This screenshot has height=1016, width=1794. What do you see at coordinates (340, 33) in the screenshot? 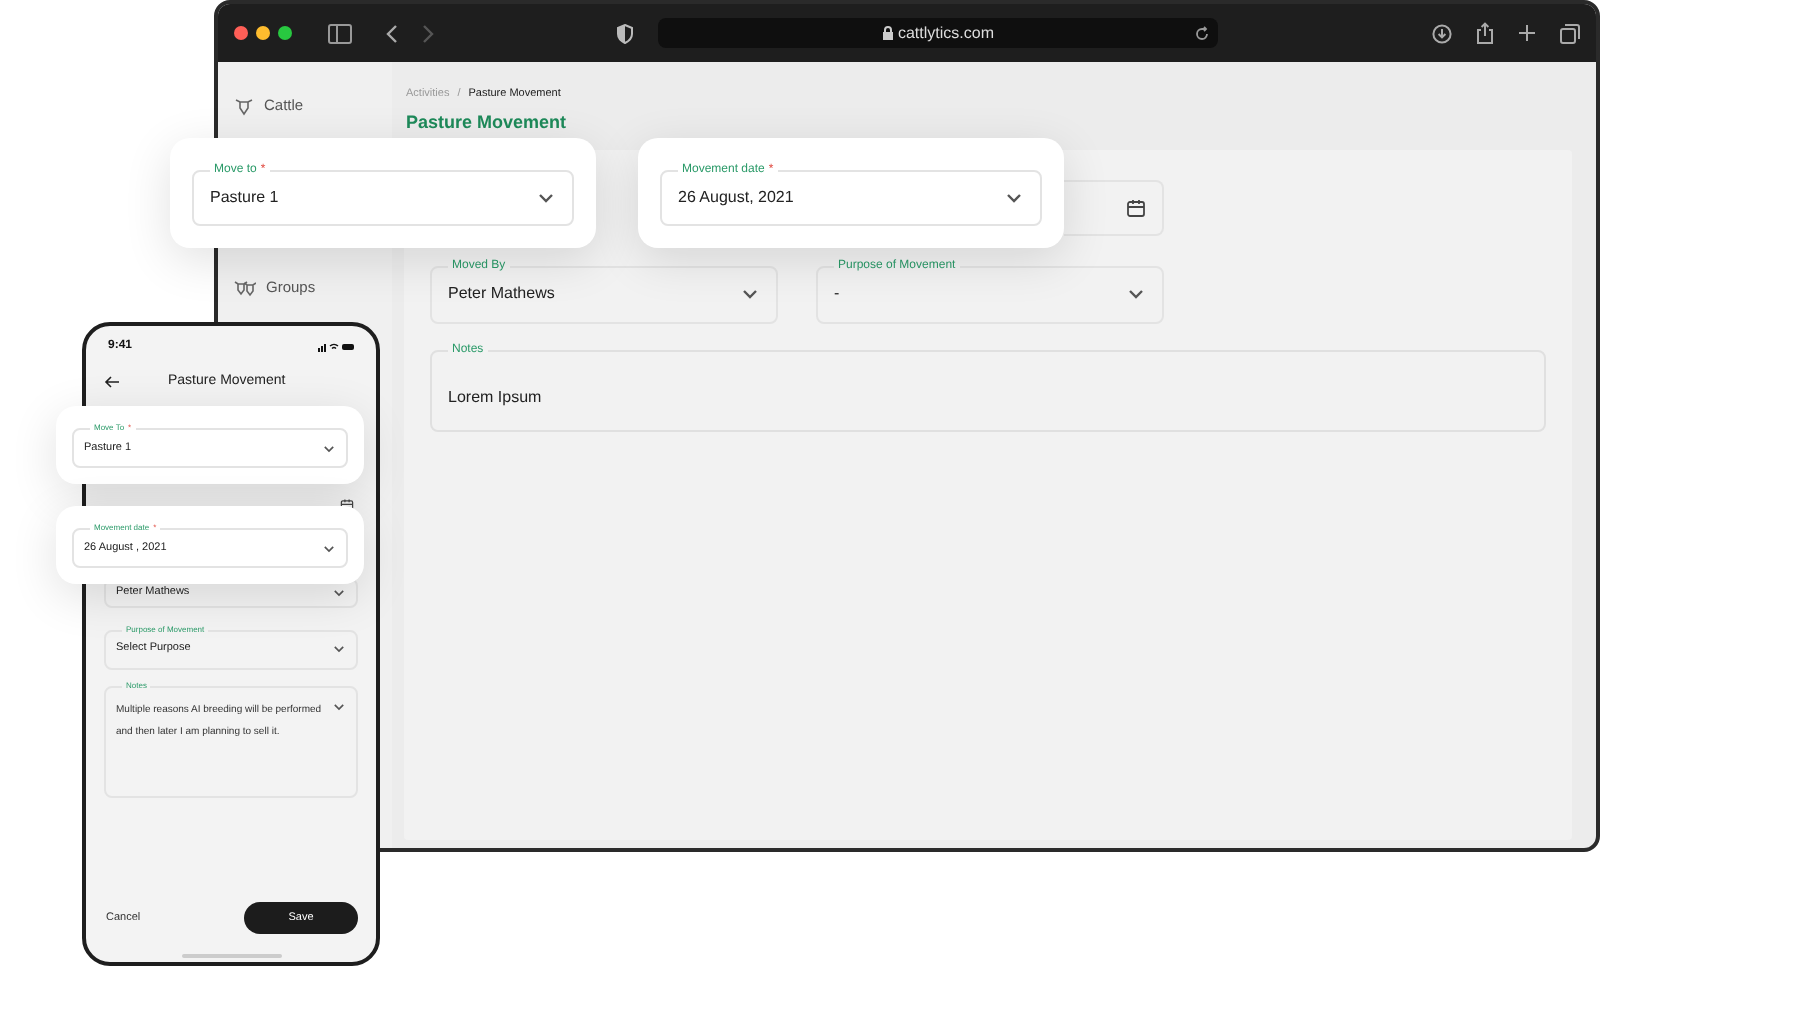
I see `sidebar-icon` at bounding box center [340, 33].